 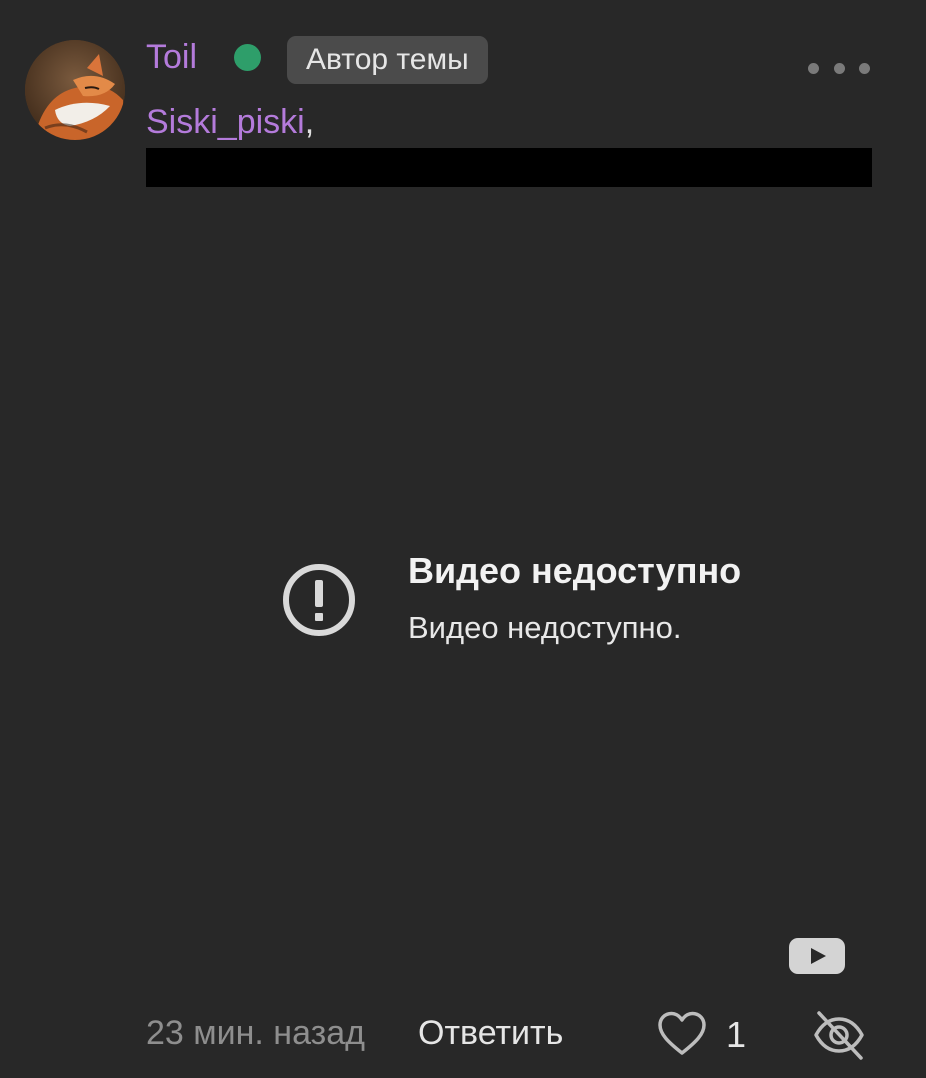 What do you see at coordinates (225, 122) in the screenshot?
I see `mention-link: Siski_piski` at bounding box center [225, 122].